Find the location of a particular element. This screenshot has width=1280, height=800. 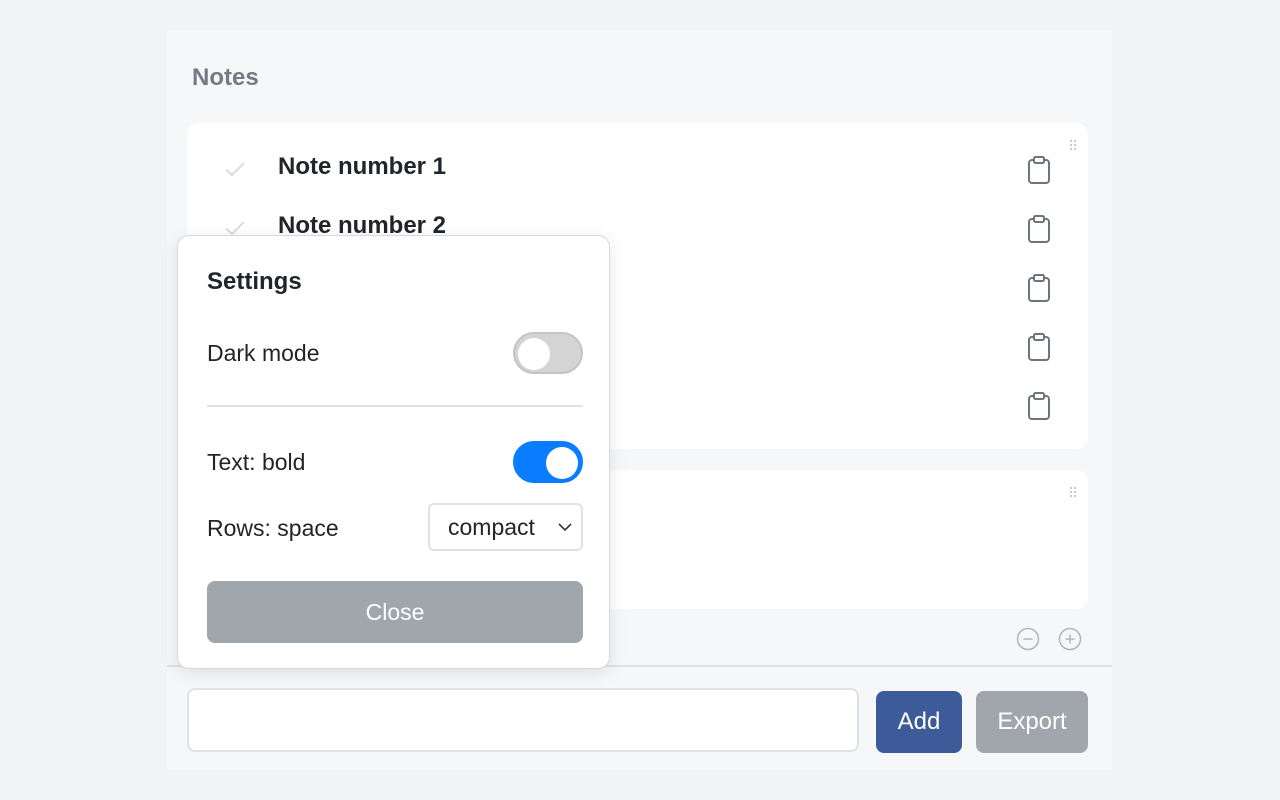

list-item: Note number 1 is located at coordinates (637, 168).